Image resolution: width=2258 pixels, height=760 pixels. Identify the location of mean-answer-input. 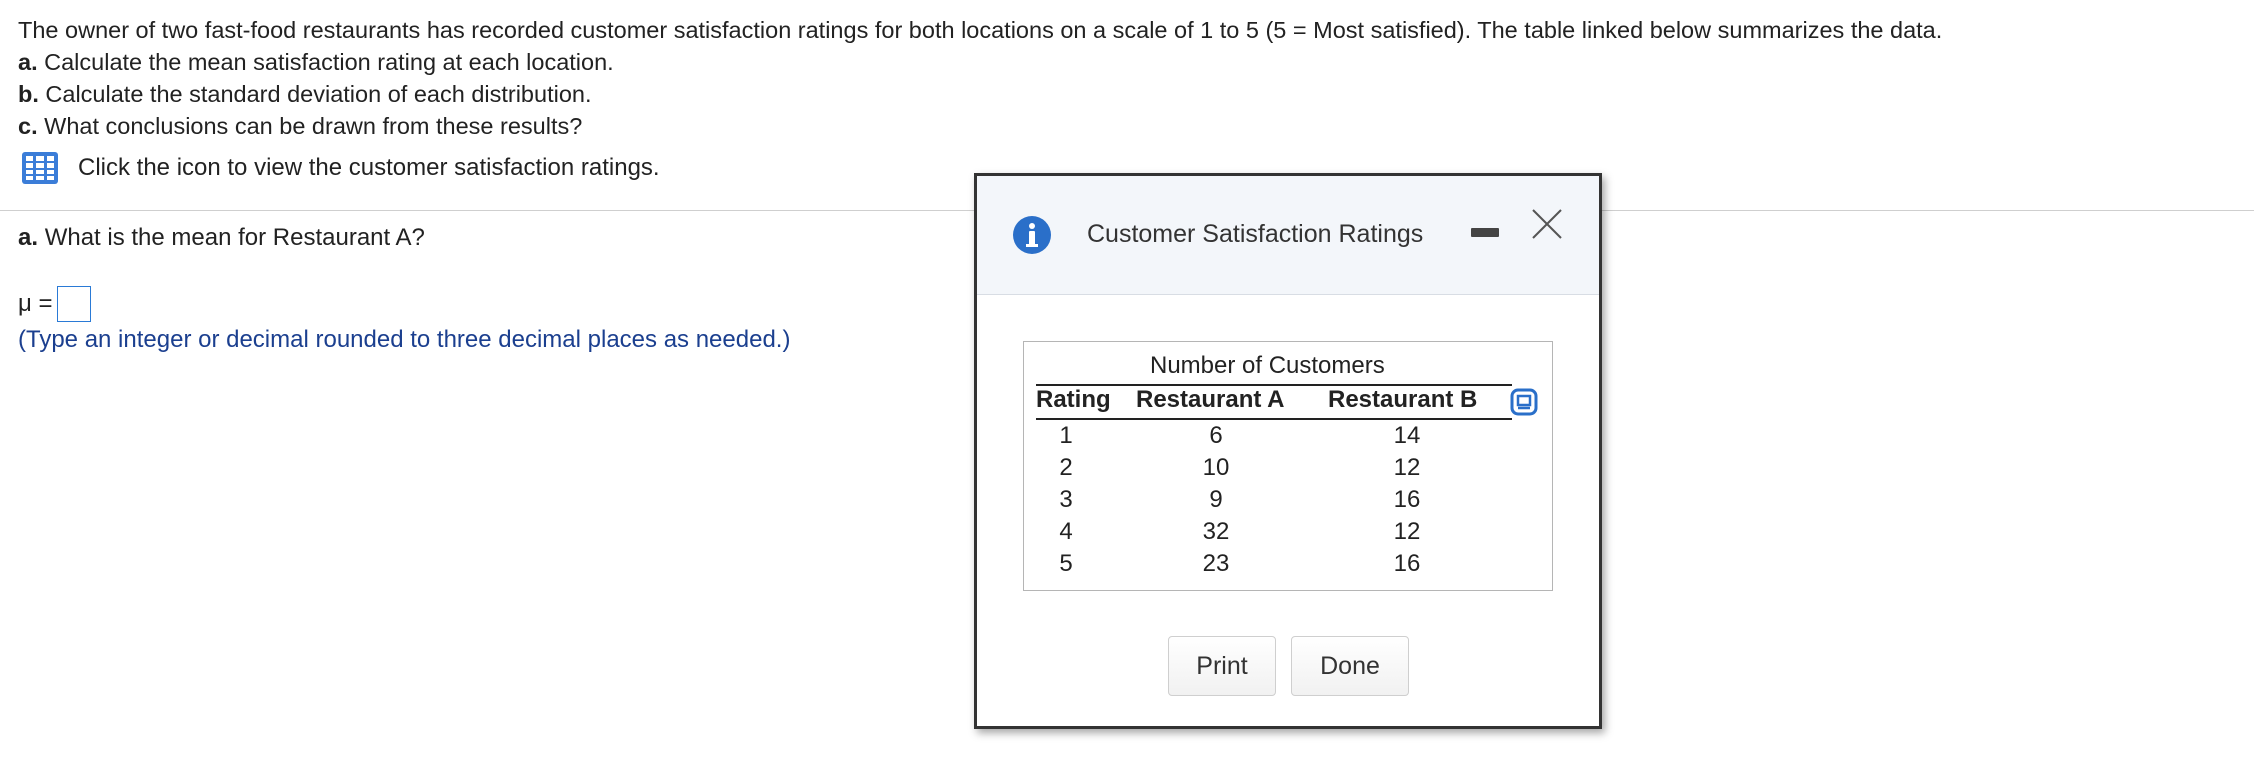
(73, 304).